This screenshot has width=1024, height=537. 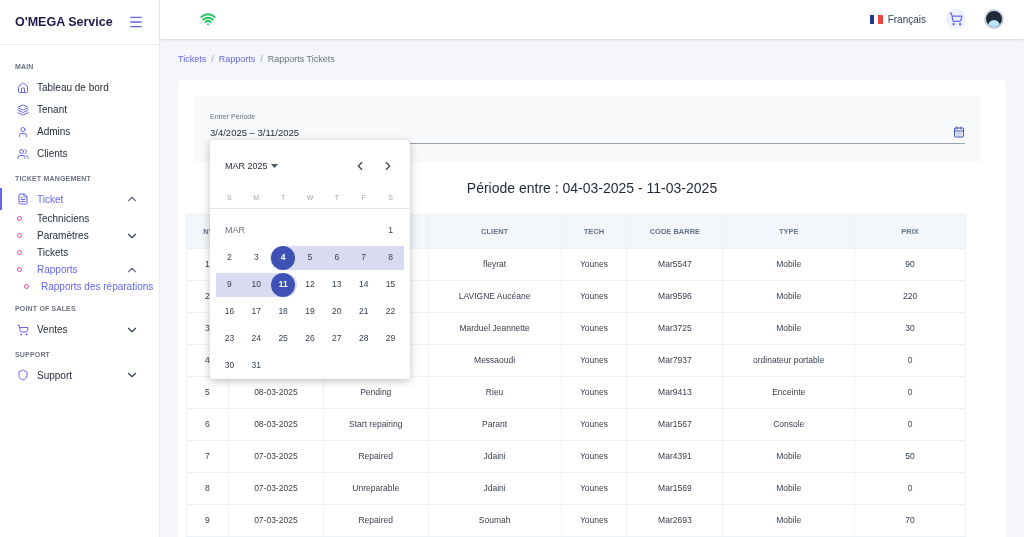 What do you see at coordinates (336, 284) in the screenshot?
I see `calendar-day: 13` at bounding box center [336, 284].